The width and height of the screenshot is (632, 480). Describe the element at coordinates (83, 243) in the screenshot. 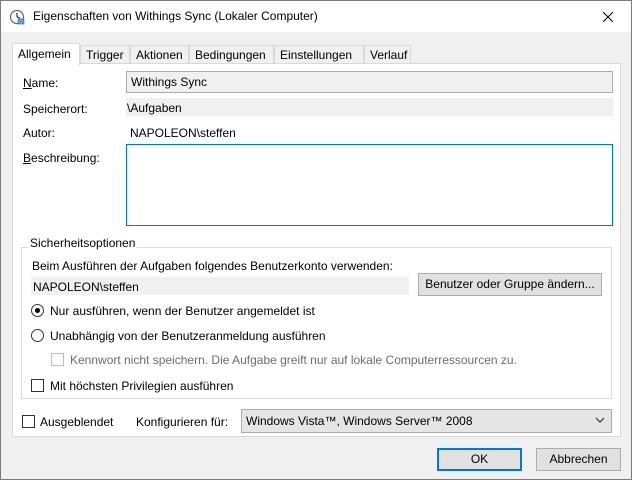

I see `security-options-title: Sicherheitsoptionen` at that location.